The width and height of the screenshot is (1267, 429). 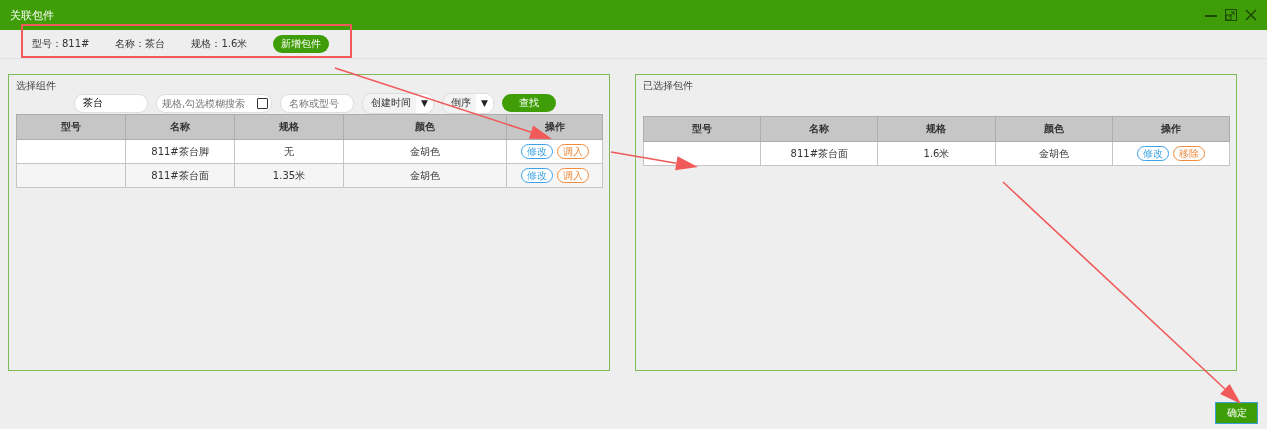 I want to click on table-cell: 811#茶台脚, so click(x=180, y=151).